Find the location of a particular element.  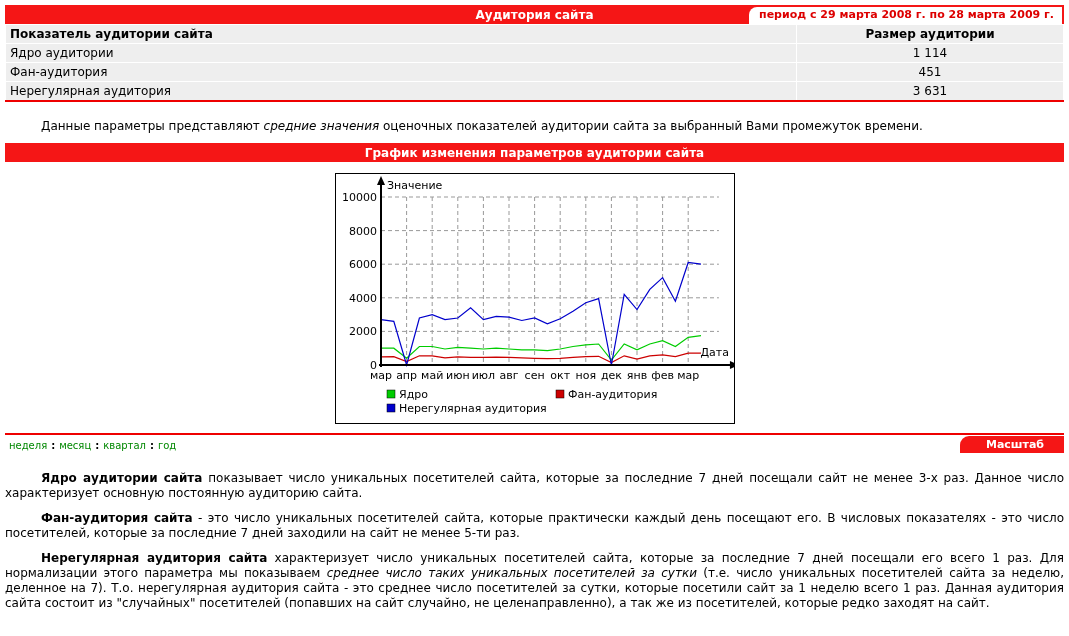

x-tick-label: янв is located at coordinates (636, 375).